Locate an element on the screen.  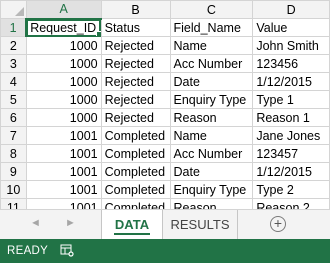
tab-results-label: RESULTS is located at coordinates (200, 224).